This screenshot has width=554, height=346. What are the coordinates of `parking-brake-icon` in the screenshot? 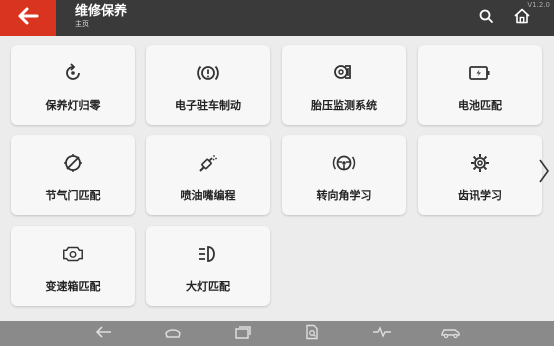 It's located at (208, 73).